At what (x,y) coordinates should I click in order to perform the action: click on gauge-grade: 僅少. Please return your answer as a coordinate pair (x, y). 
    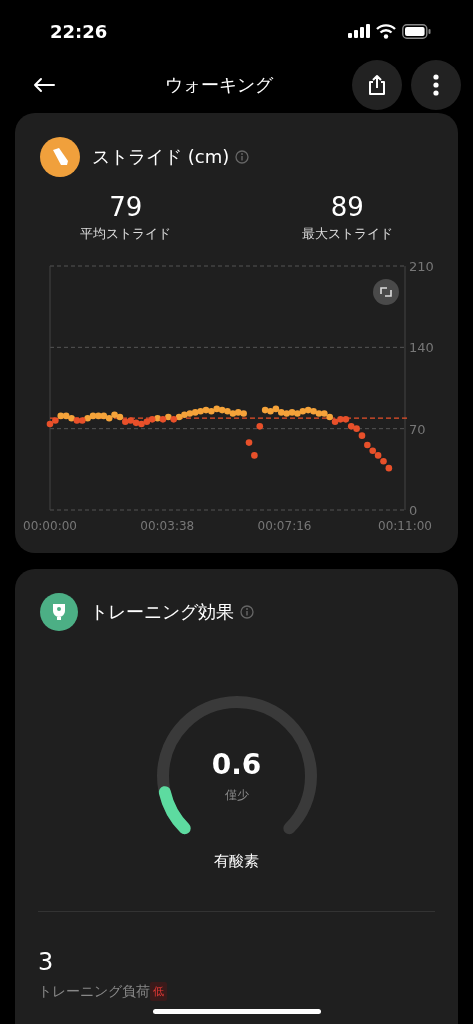
    Looking at the image, I should click on (236, 795).